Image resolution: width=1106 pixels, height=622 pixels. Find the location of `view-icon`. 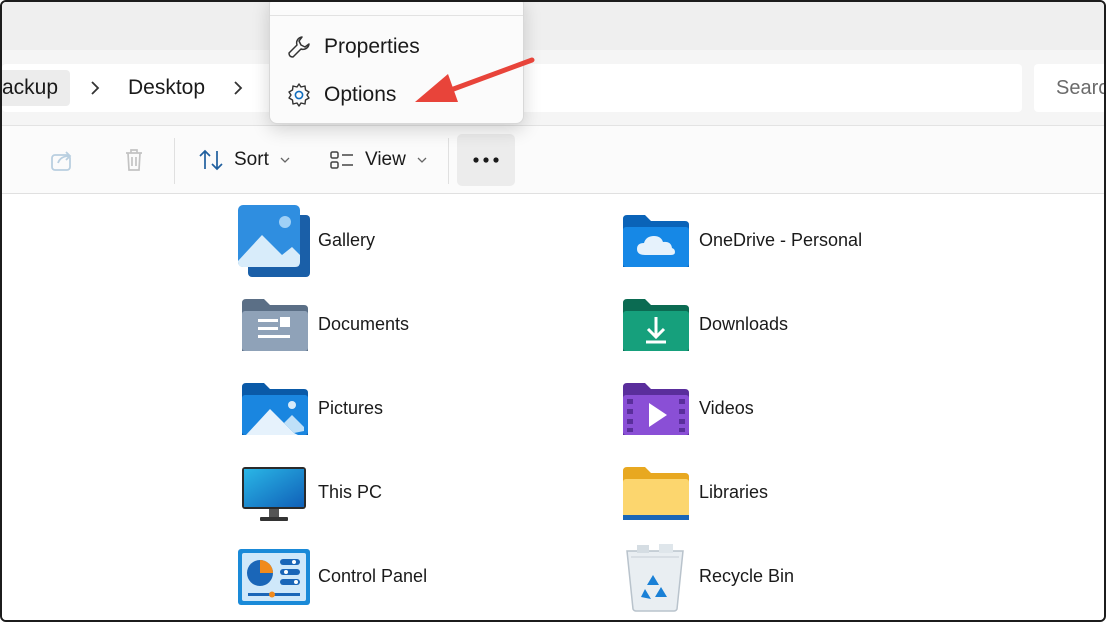

view-icon is located at coordinates (341, 160).